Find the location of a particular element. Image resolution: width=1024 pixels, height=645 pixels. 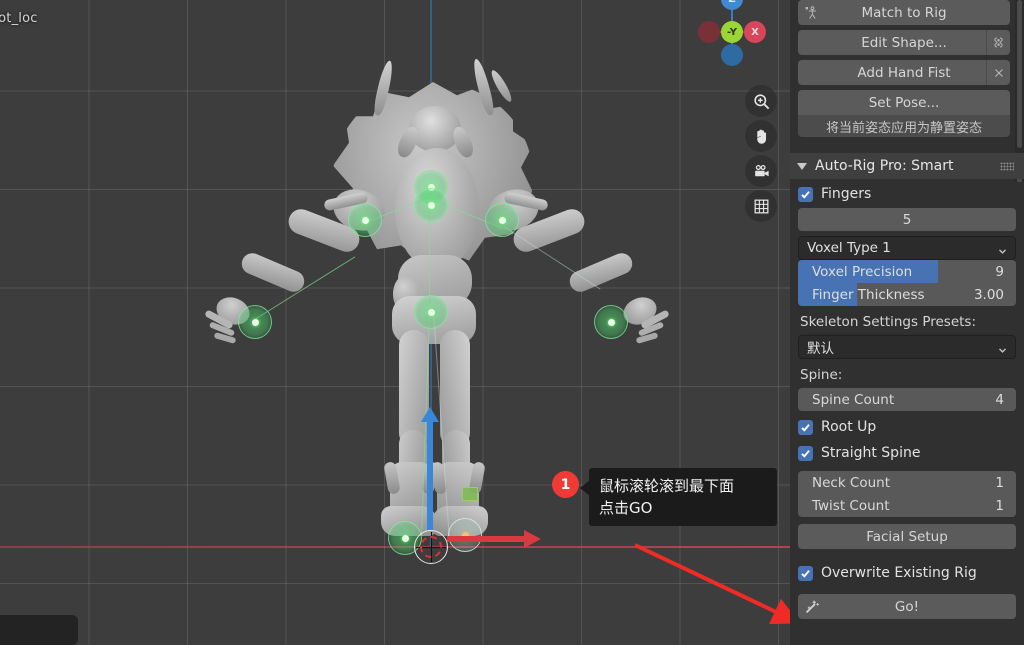

panel-grip-icon is located at coordinates (1007, 166).